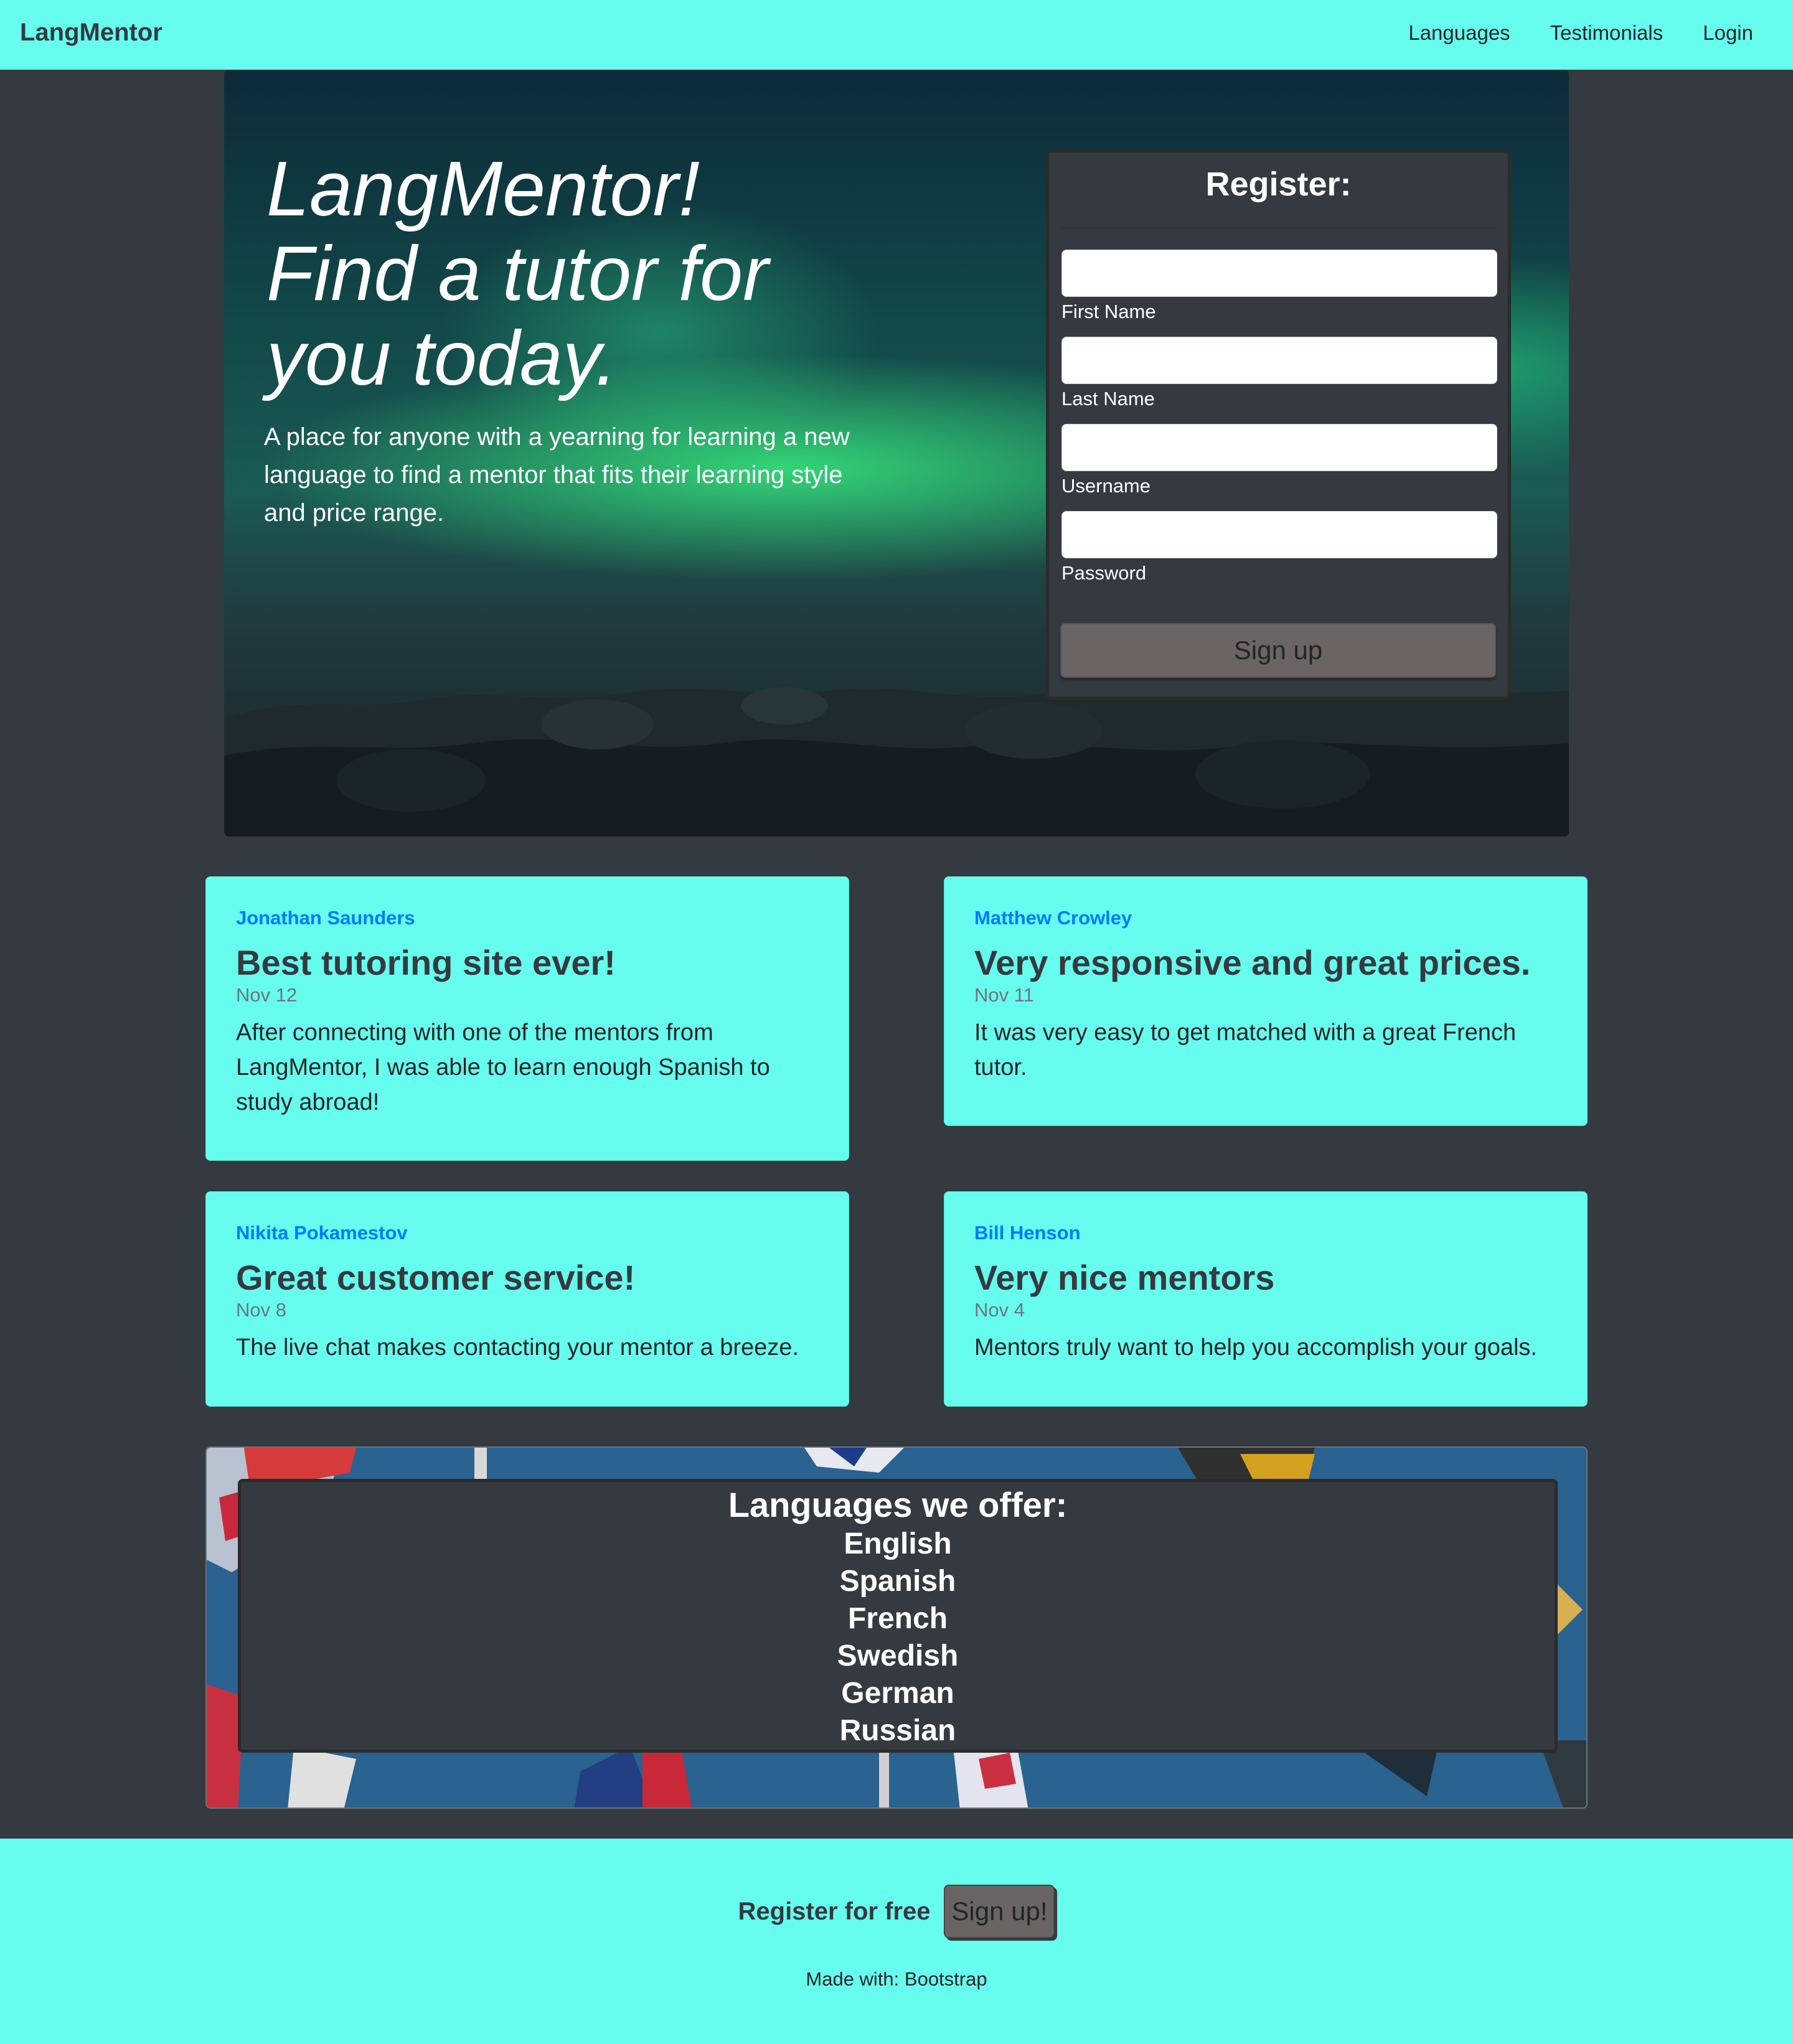  Describe the element at coordinates (527, 918) in the screenshot. I see `testimonial-author: Jonathan Saunders` at that location.